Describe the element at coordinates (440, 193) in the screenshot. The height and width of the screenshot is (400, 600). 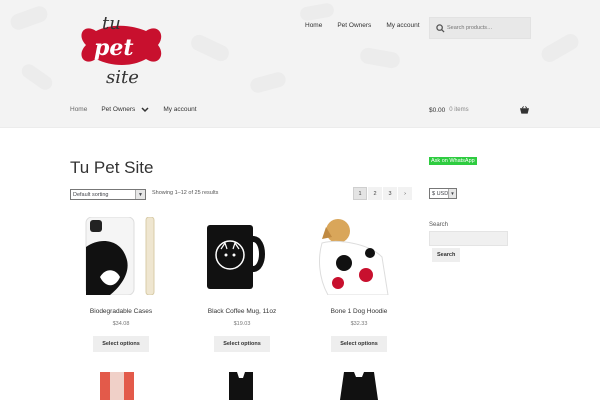
I see `currency-select-value: $ USD` at that location.